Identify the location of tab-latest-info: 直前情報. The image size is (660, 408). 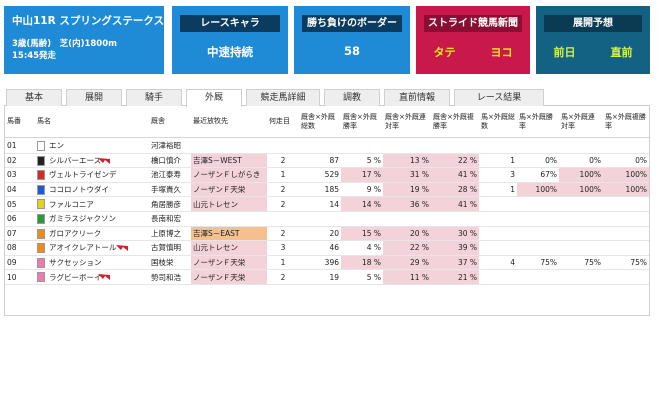
(417, 97).